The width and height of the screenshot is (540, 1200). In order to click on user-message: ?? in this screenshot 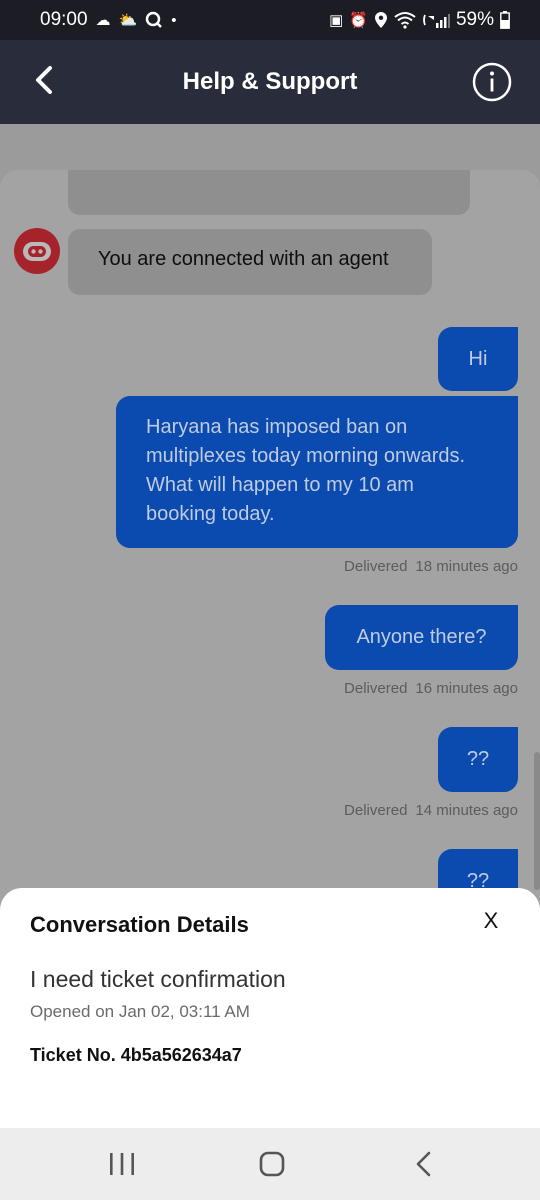, I will do `click(478, 759)`.